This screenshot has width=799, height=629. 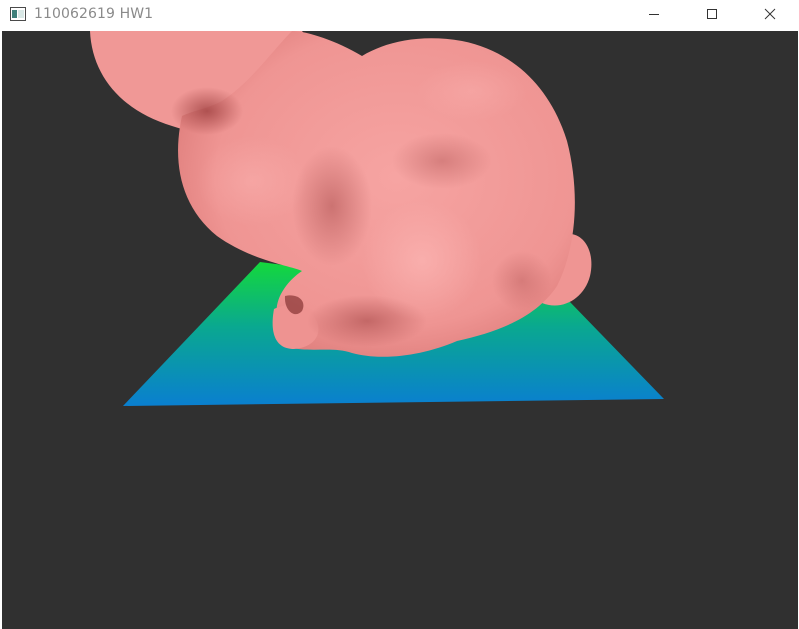 I want to click on minimize-icon, so click(x=654, y=14).